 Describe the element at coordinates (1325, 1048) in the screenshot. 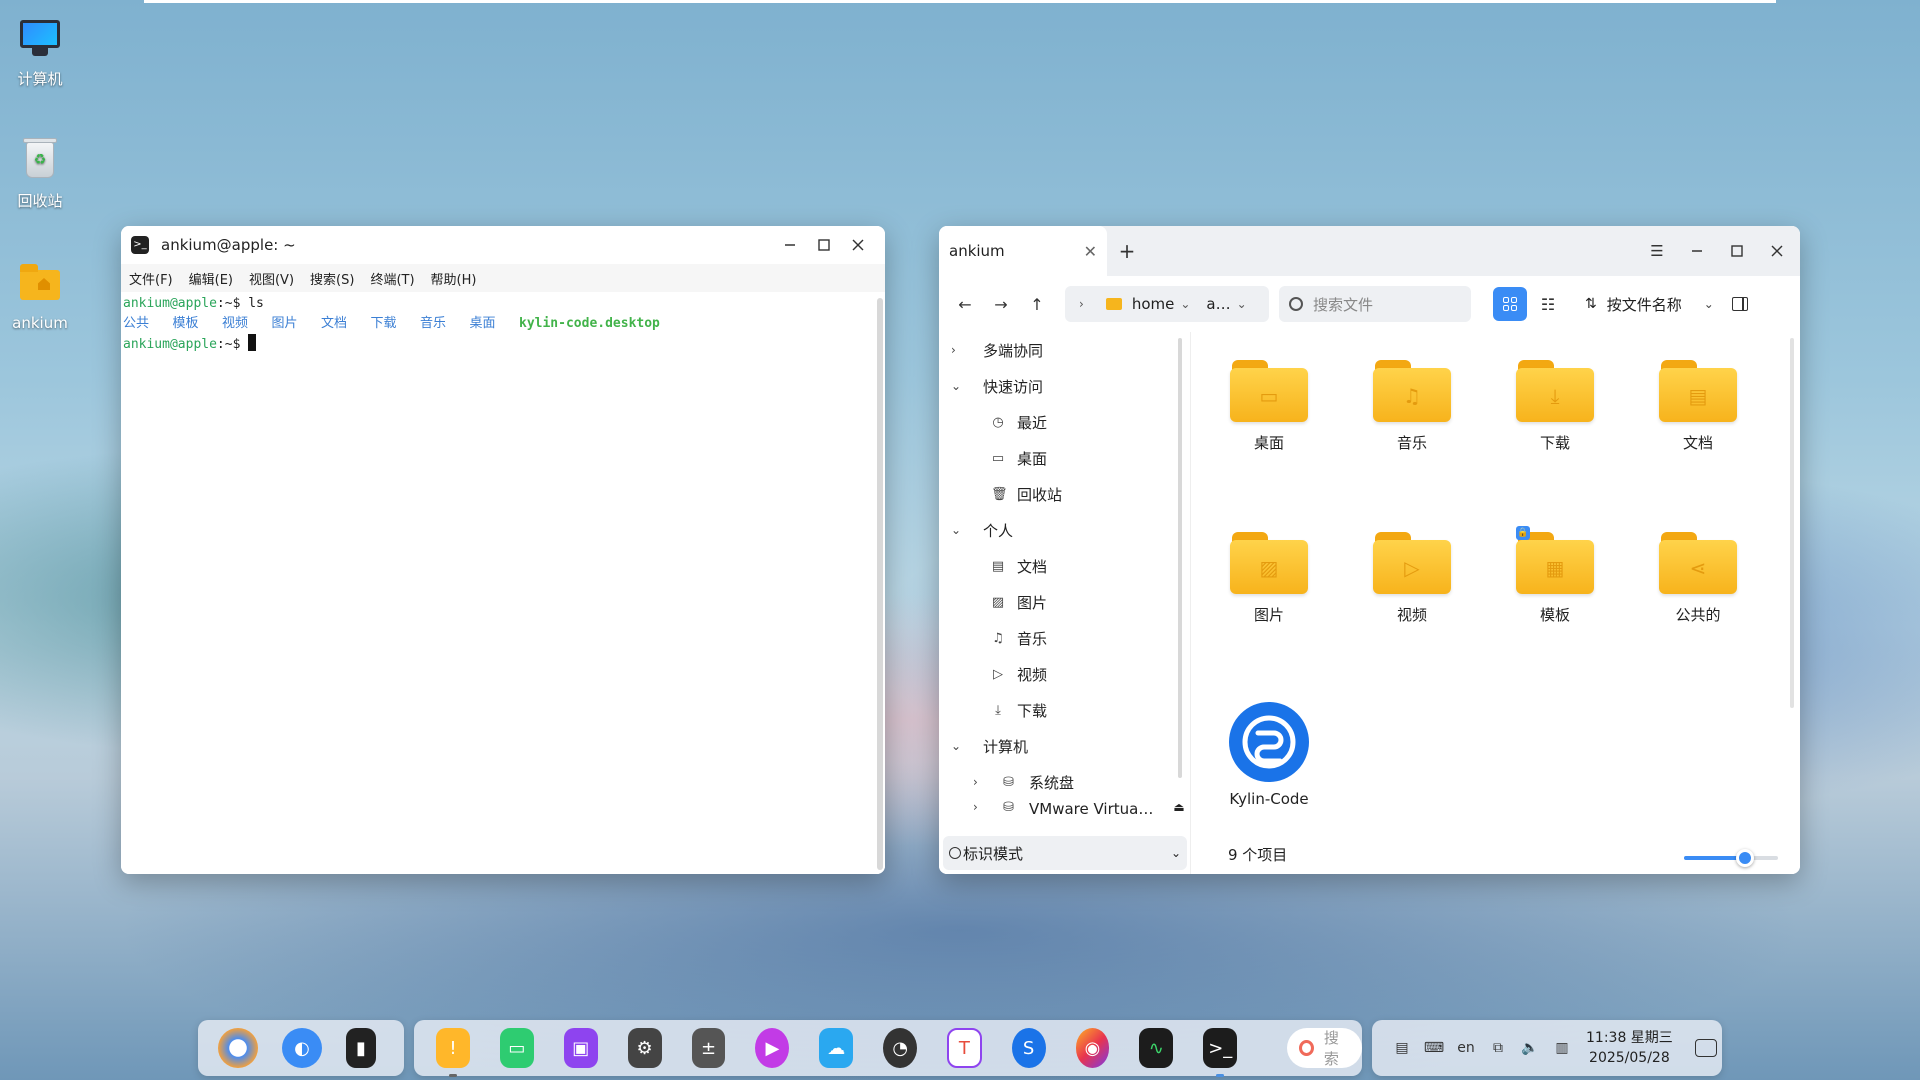

I see `taskbar-search: 搜索` at that location.